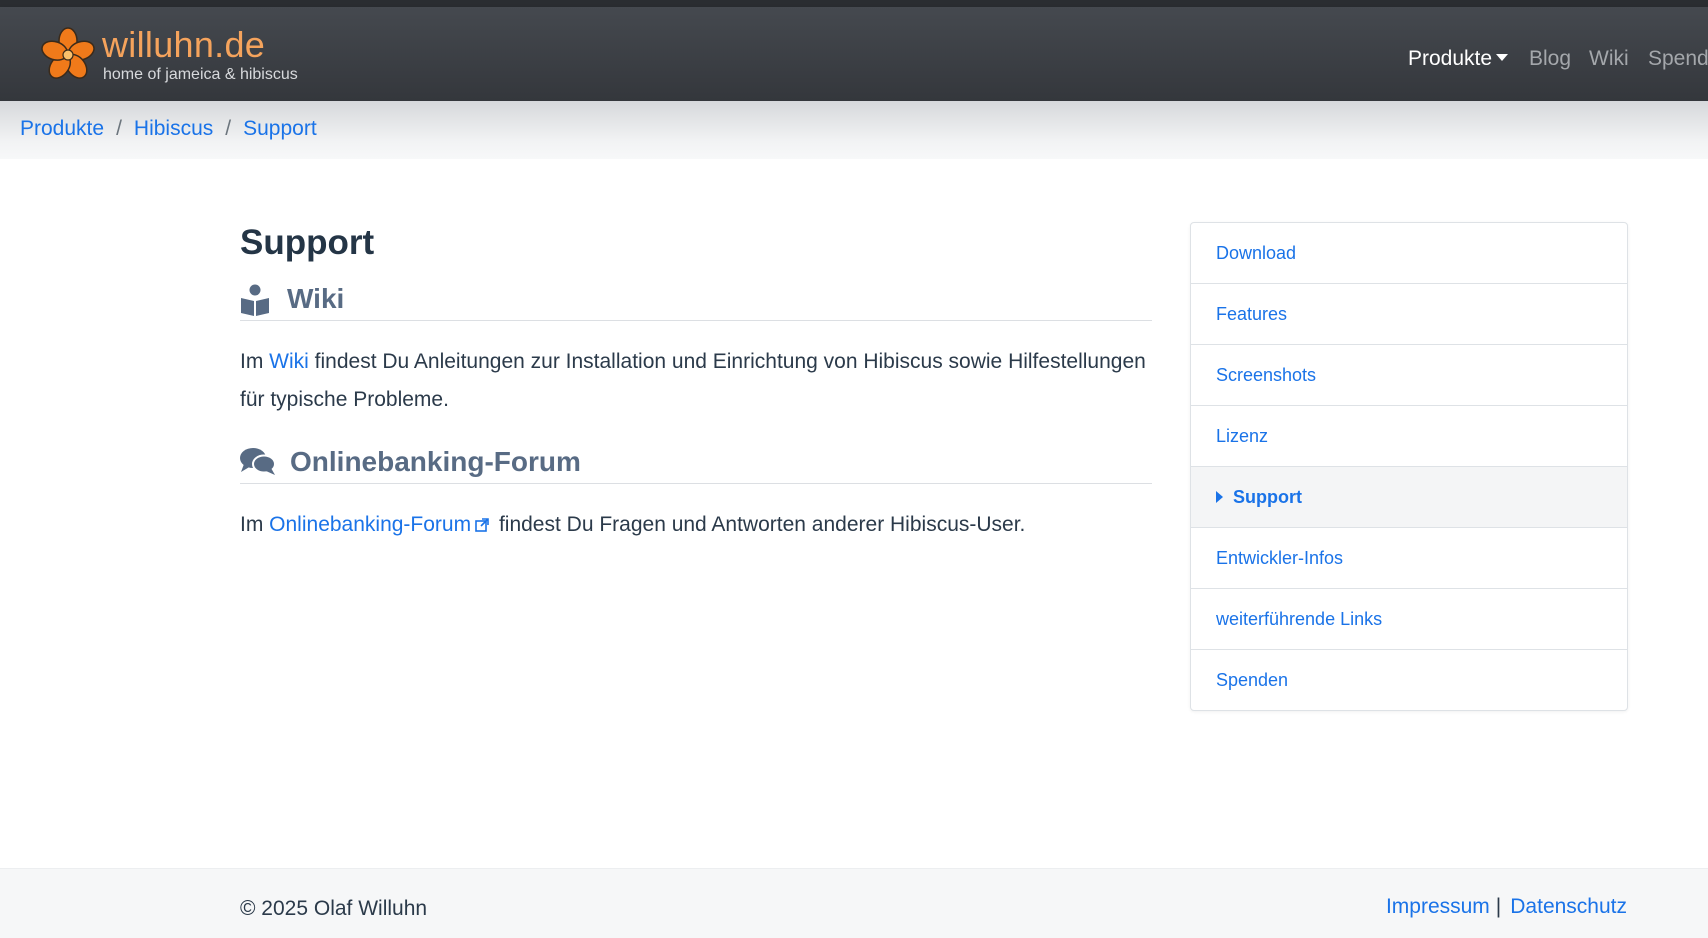 This screenshot has height=938, width=1708. I want to click on nav-item-produkte: Produkte, so click(1458, 59).